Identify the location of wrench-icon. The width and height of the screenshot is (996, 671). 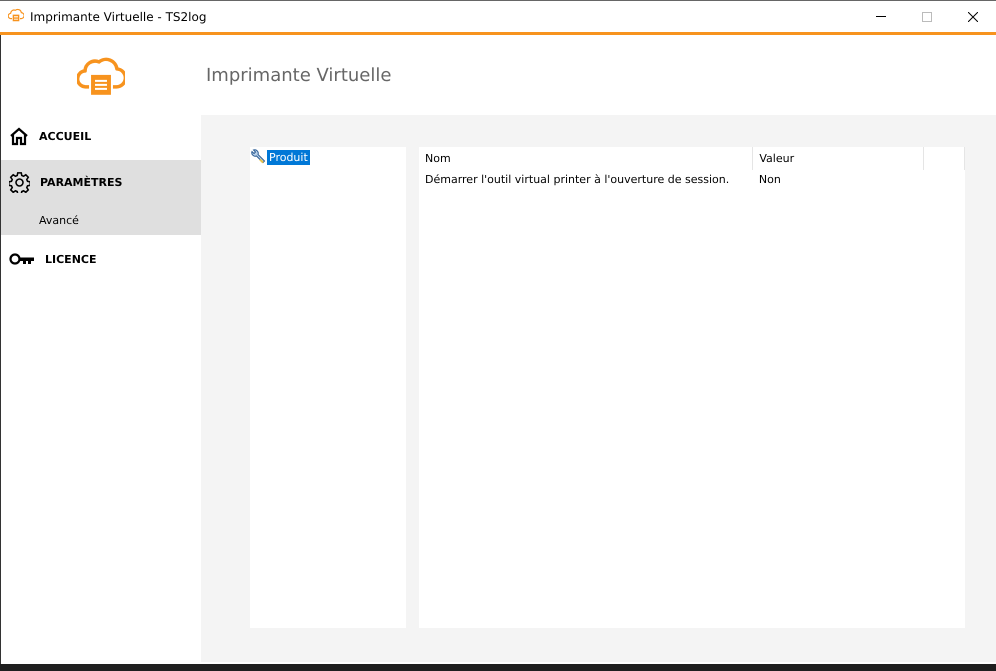
(258, 157).